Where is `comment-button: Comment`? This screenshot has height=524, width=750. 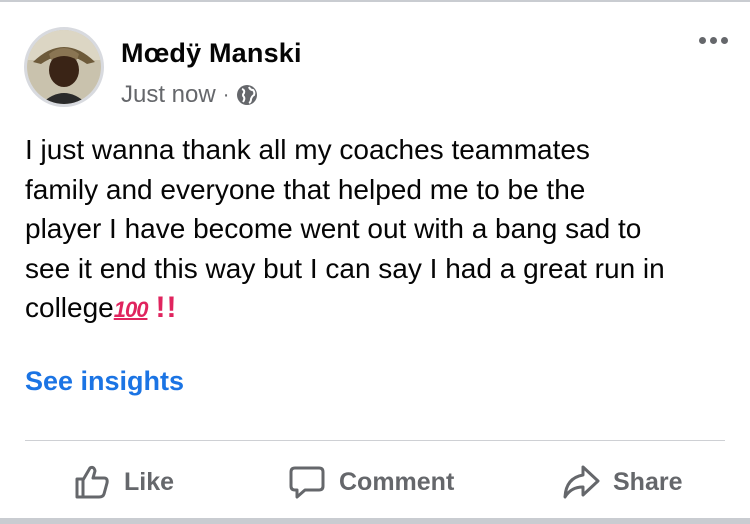 comment-button: Comment is located at coordinates (370, 482).